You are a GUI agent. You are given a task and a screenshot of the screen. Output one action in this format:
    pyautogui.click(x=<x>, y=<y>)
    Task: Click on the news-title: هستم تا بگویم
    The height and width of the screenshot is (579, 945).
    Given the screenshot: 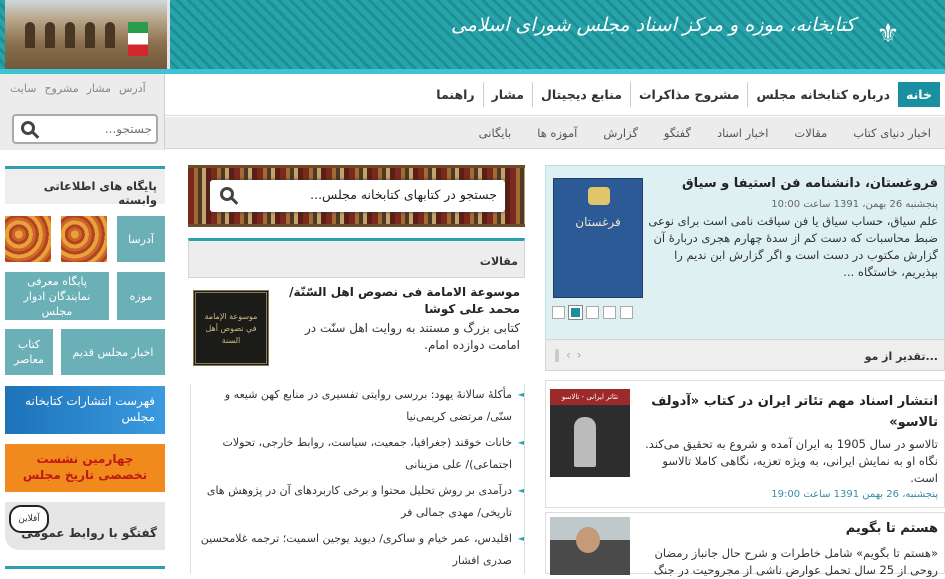 What is the action you would take?
    pyautogui.click(x=892, y=528)
    